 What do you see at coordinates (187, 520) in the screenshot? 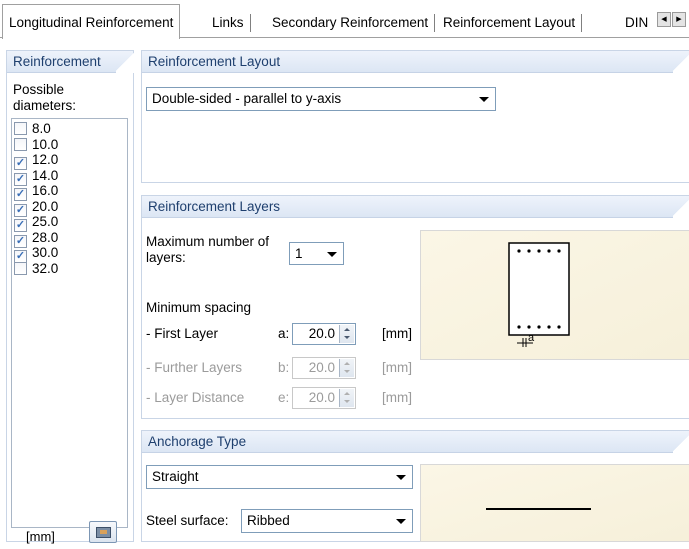
I see `steel-surface-label: Steel surface:` at bounding box center [187, 520].